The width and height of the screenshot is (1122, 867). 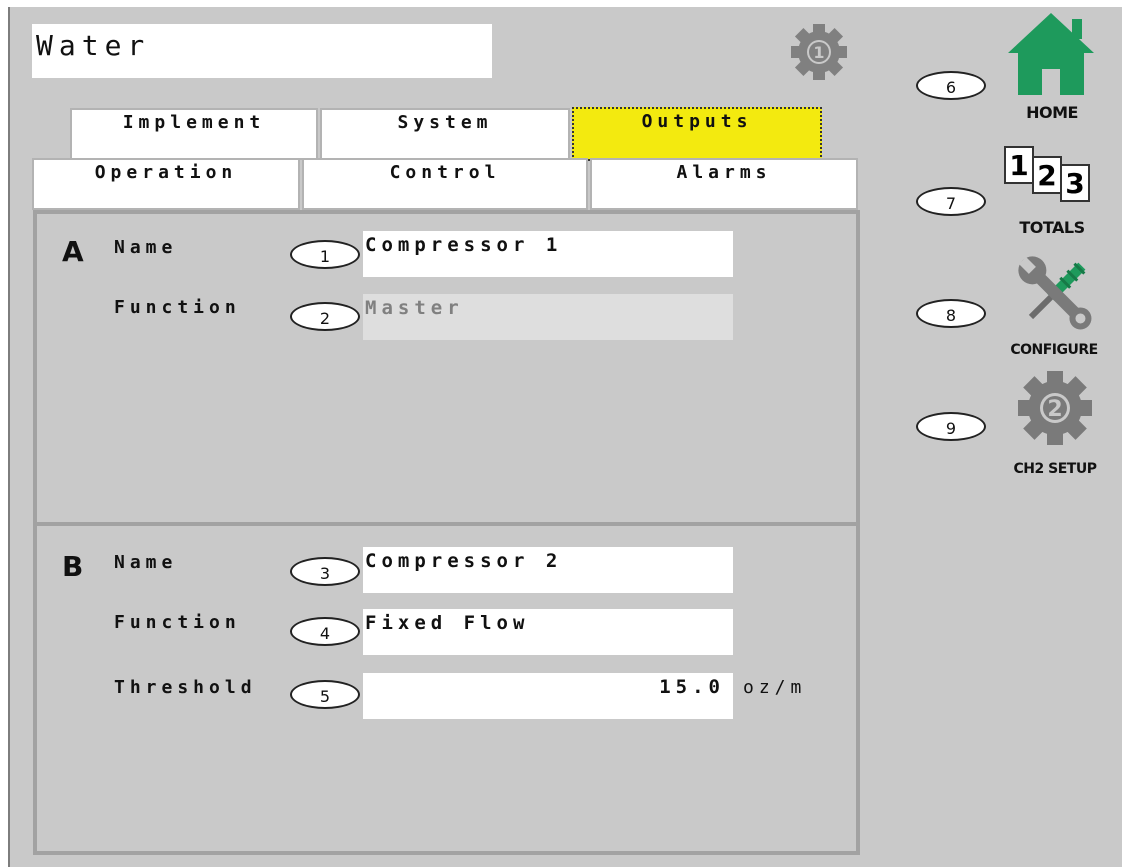 What do you see at coordinates (697, 134) in the screenshot?
I see `tab-outputs: Outputs` at bounding box center [697, 134].